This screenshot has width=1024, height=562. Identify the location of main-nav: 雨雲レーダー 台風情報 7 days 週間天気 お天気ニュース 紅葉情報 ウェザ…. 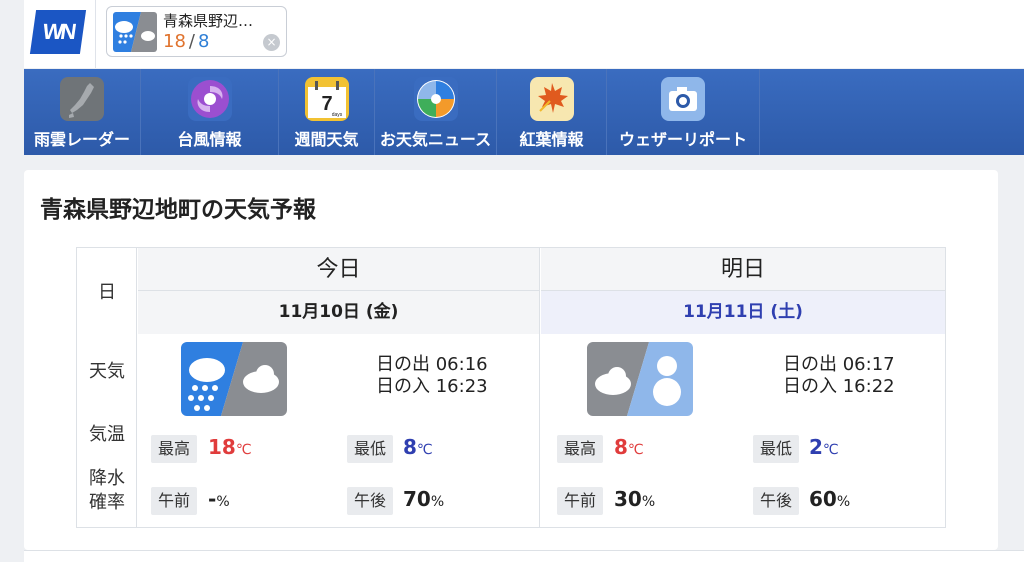
(524, 112).